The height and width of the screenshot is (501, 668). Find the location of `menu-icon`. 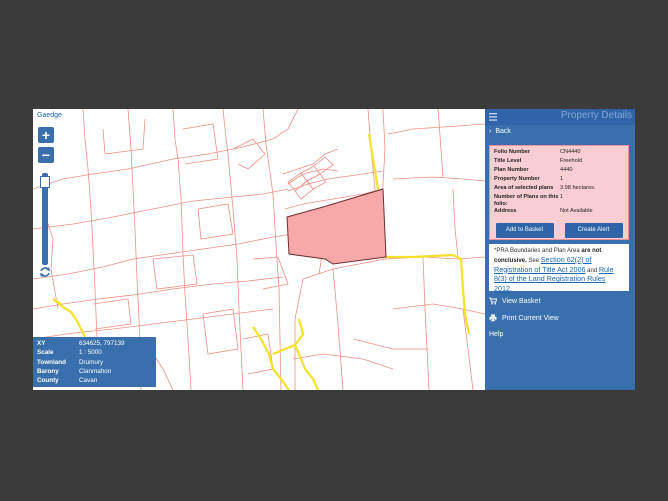

menu-icon is located at coordinates (494, 117).